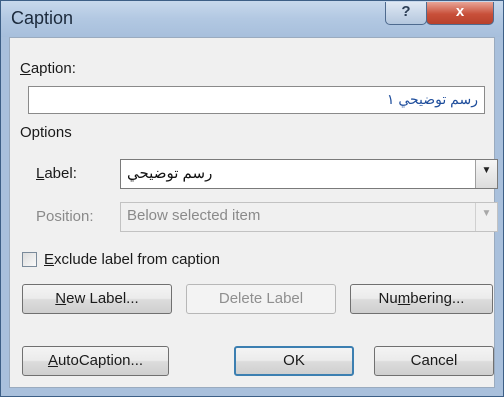 This screenshot has height=397, width=504. What do you see at coordinates (309, 217) in the screenshot?
I see `position-select: Below selected item ▼` at bounding box center [309, 217].